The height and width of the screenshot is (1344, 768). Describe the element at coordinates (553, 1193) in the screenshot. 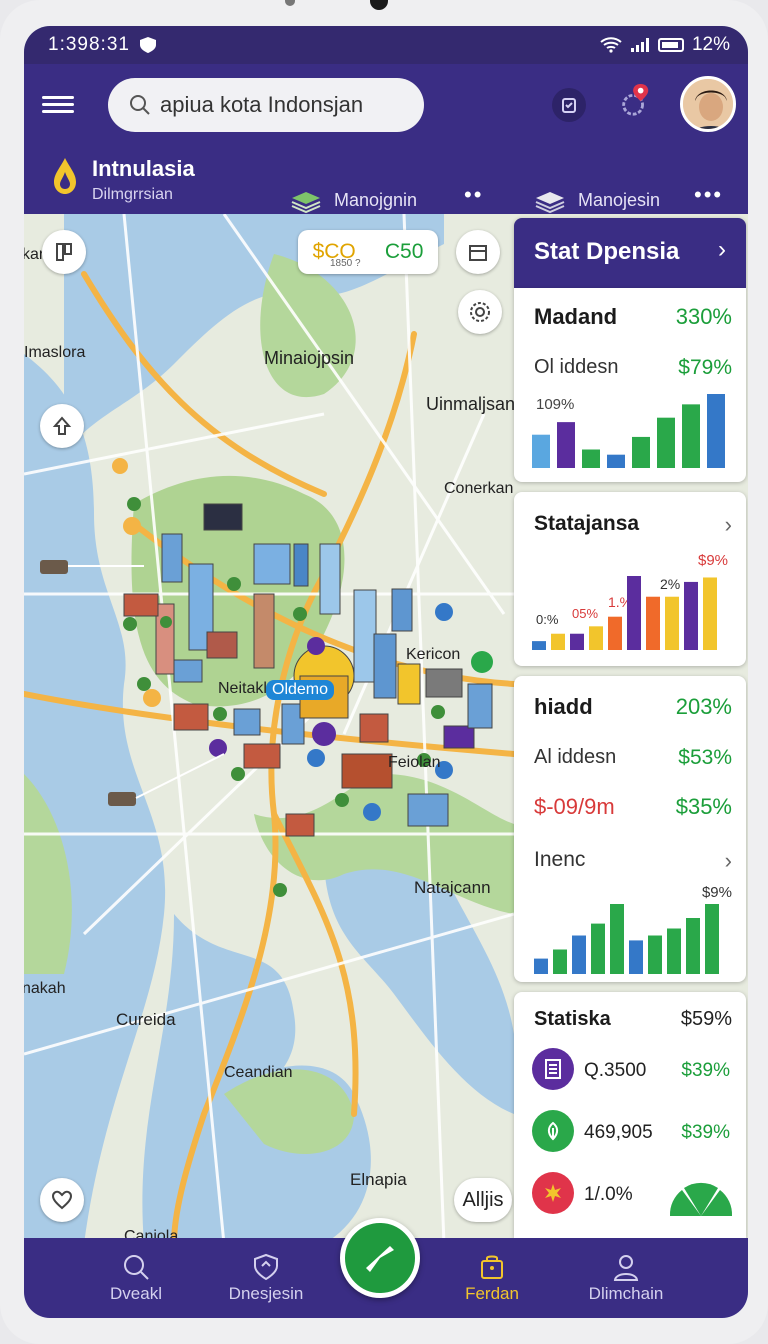

I see `burst-icon` at that location.